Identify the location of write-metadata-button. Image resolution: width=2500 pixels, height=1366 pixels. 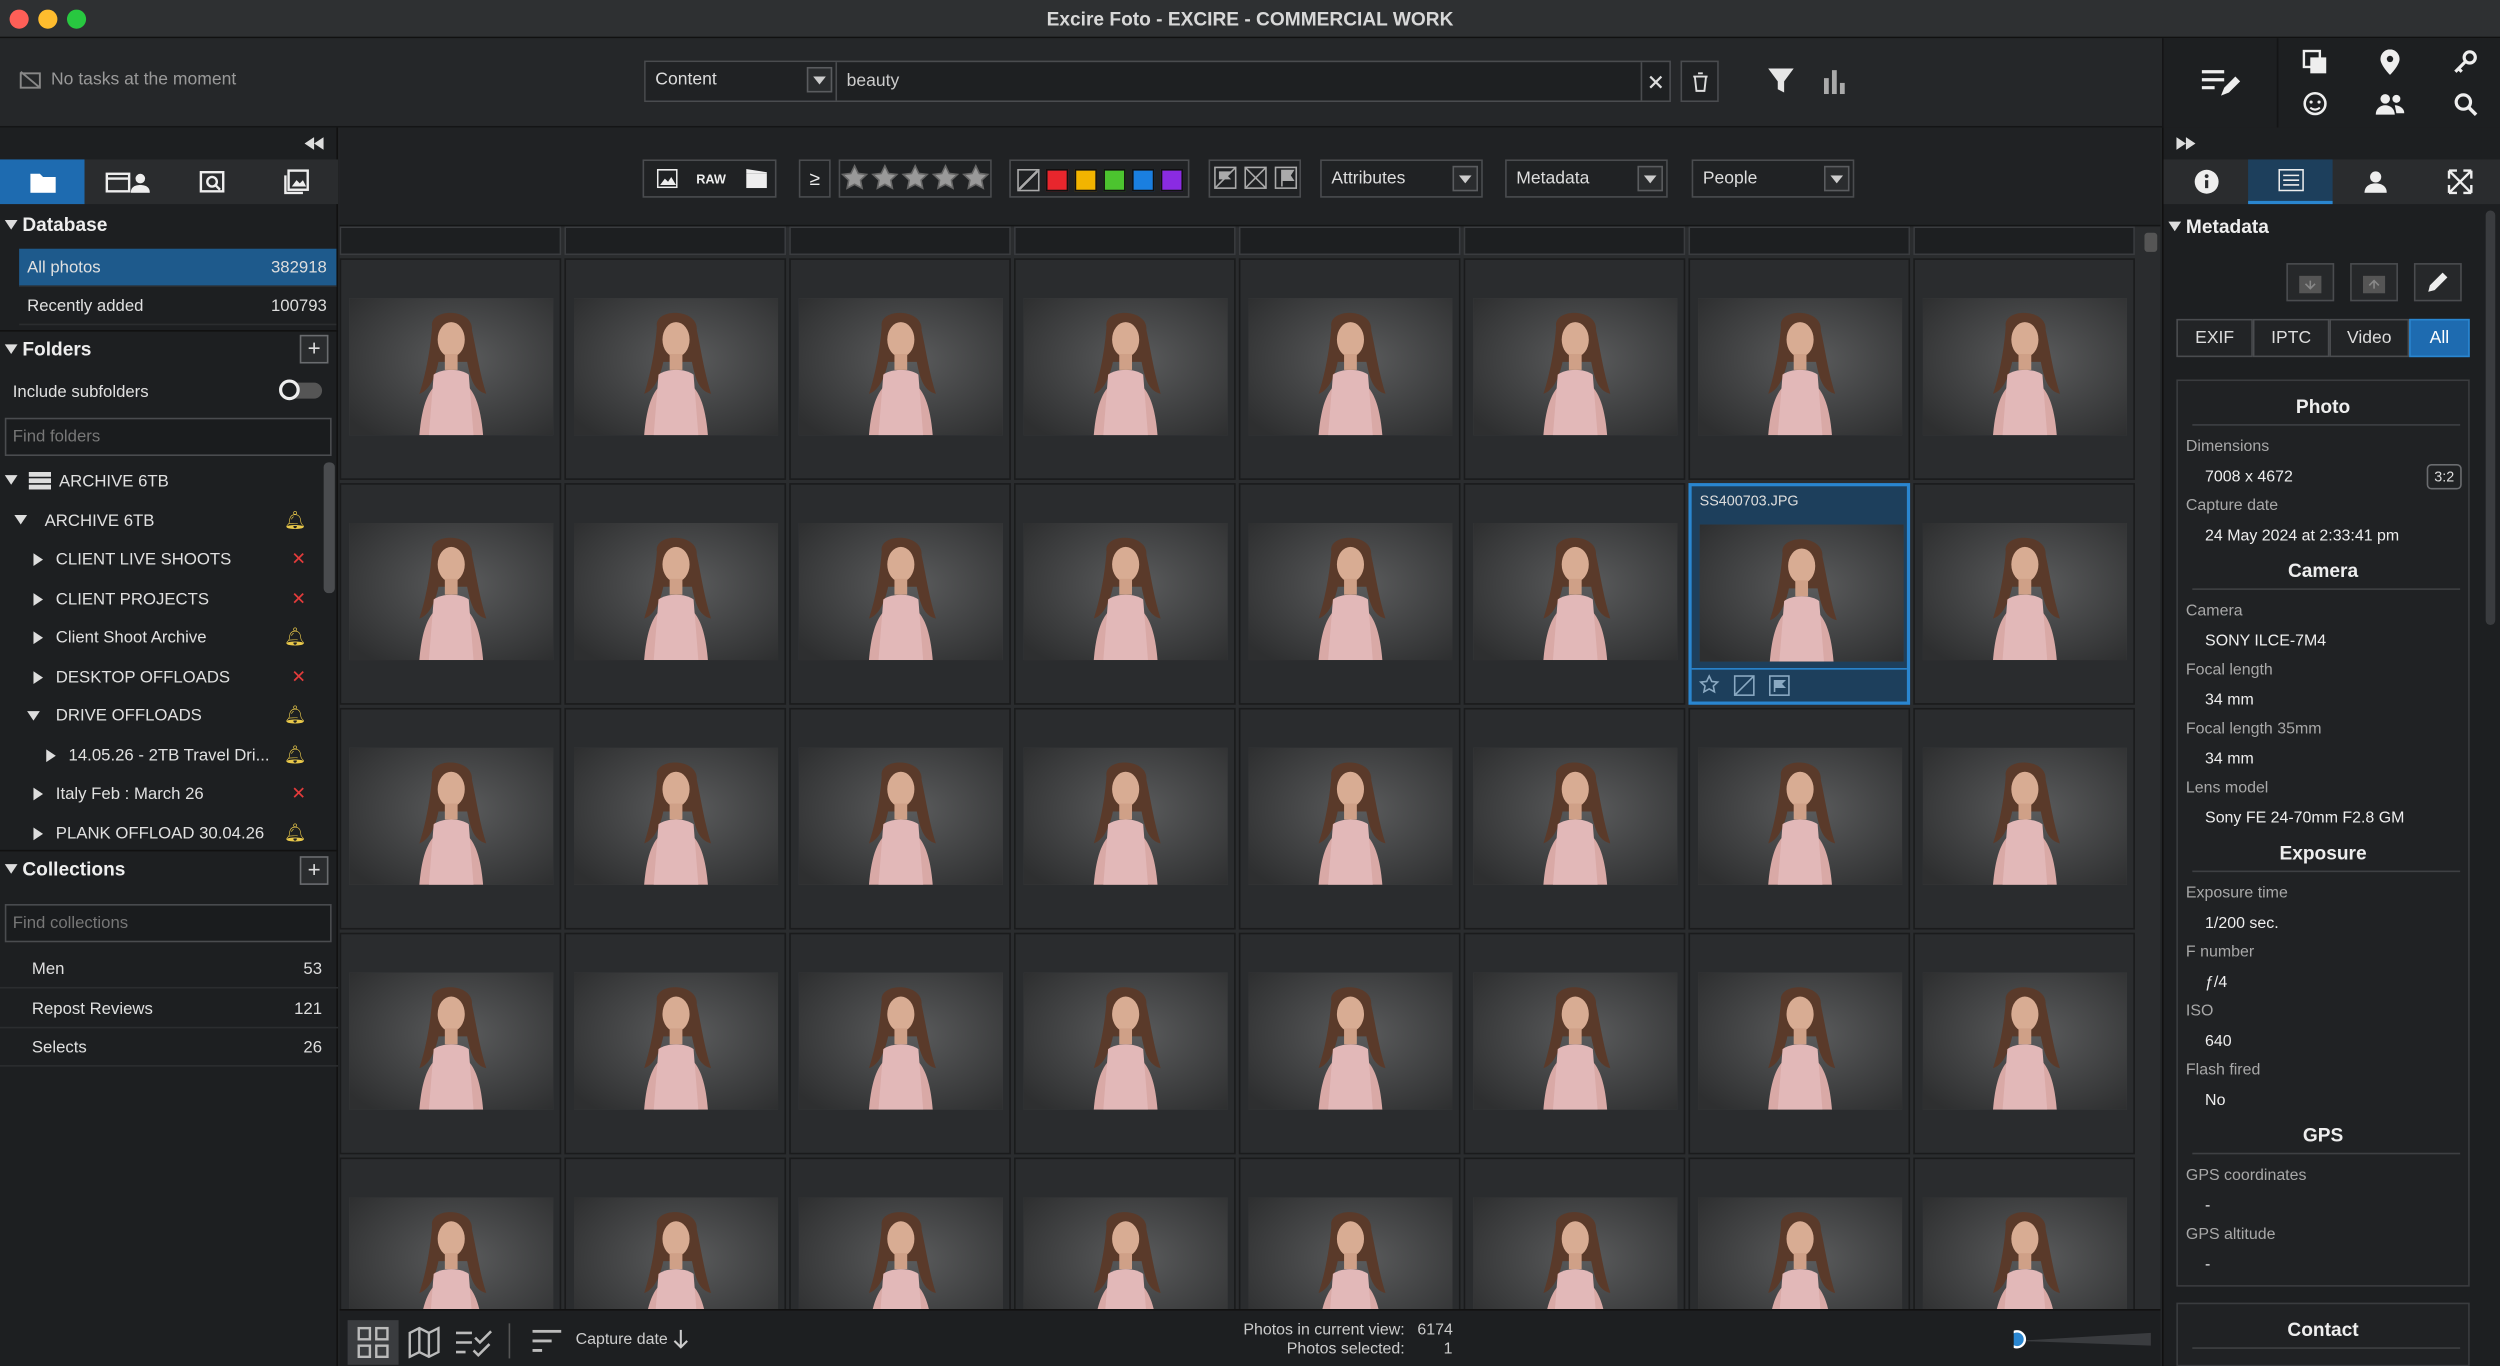
(2374, 282).